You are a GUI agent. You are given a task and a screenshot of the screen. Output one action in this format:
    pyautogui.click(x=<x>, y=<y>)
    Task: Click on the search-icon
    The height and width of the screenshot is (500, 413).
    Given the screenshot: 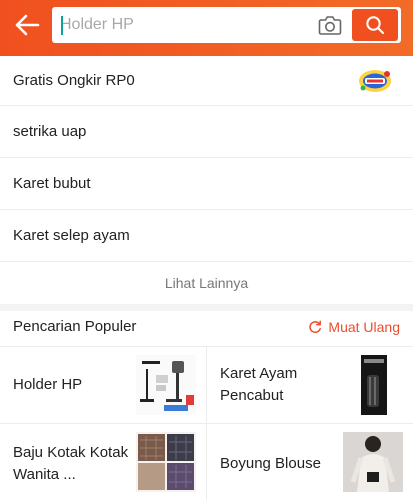 What is the action you would take?
    pyautogui.click(x=375, y=25)
    